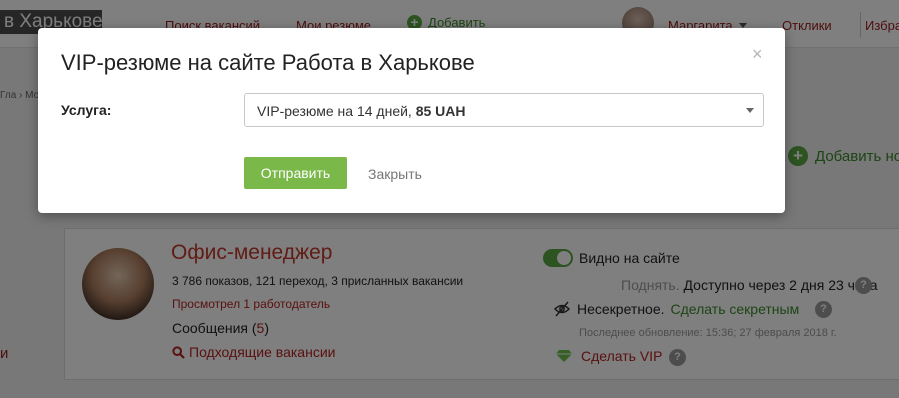  I want to click on service-label: Услуга:, so click(86, 110).